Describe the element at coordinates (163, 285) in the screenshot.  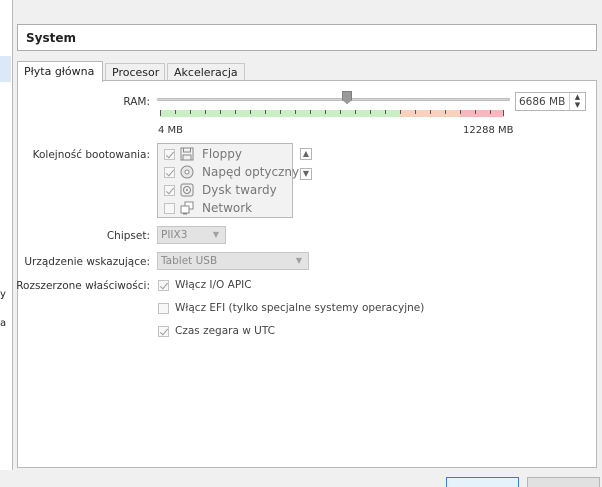
I see `io-apic-checkbox` at that location.